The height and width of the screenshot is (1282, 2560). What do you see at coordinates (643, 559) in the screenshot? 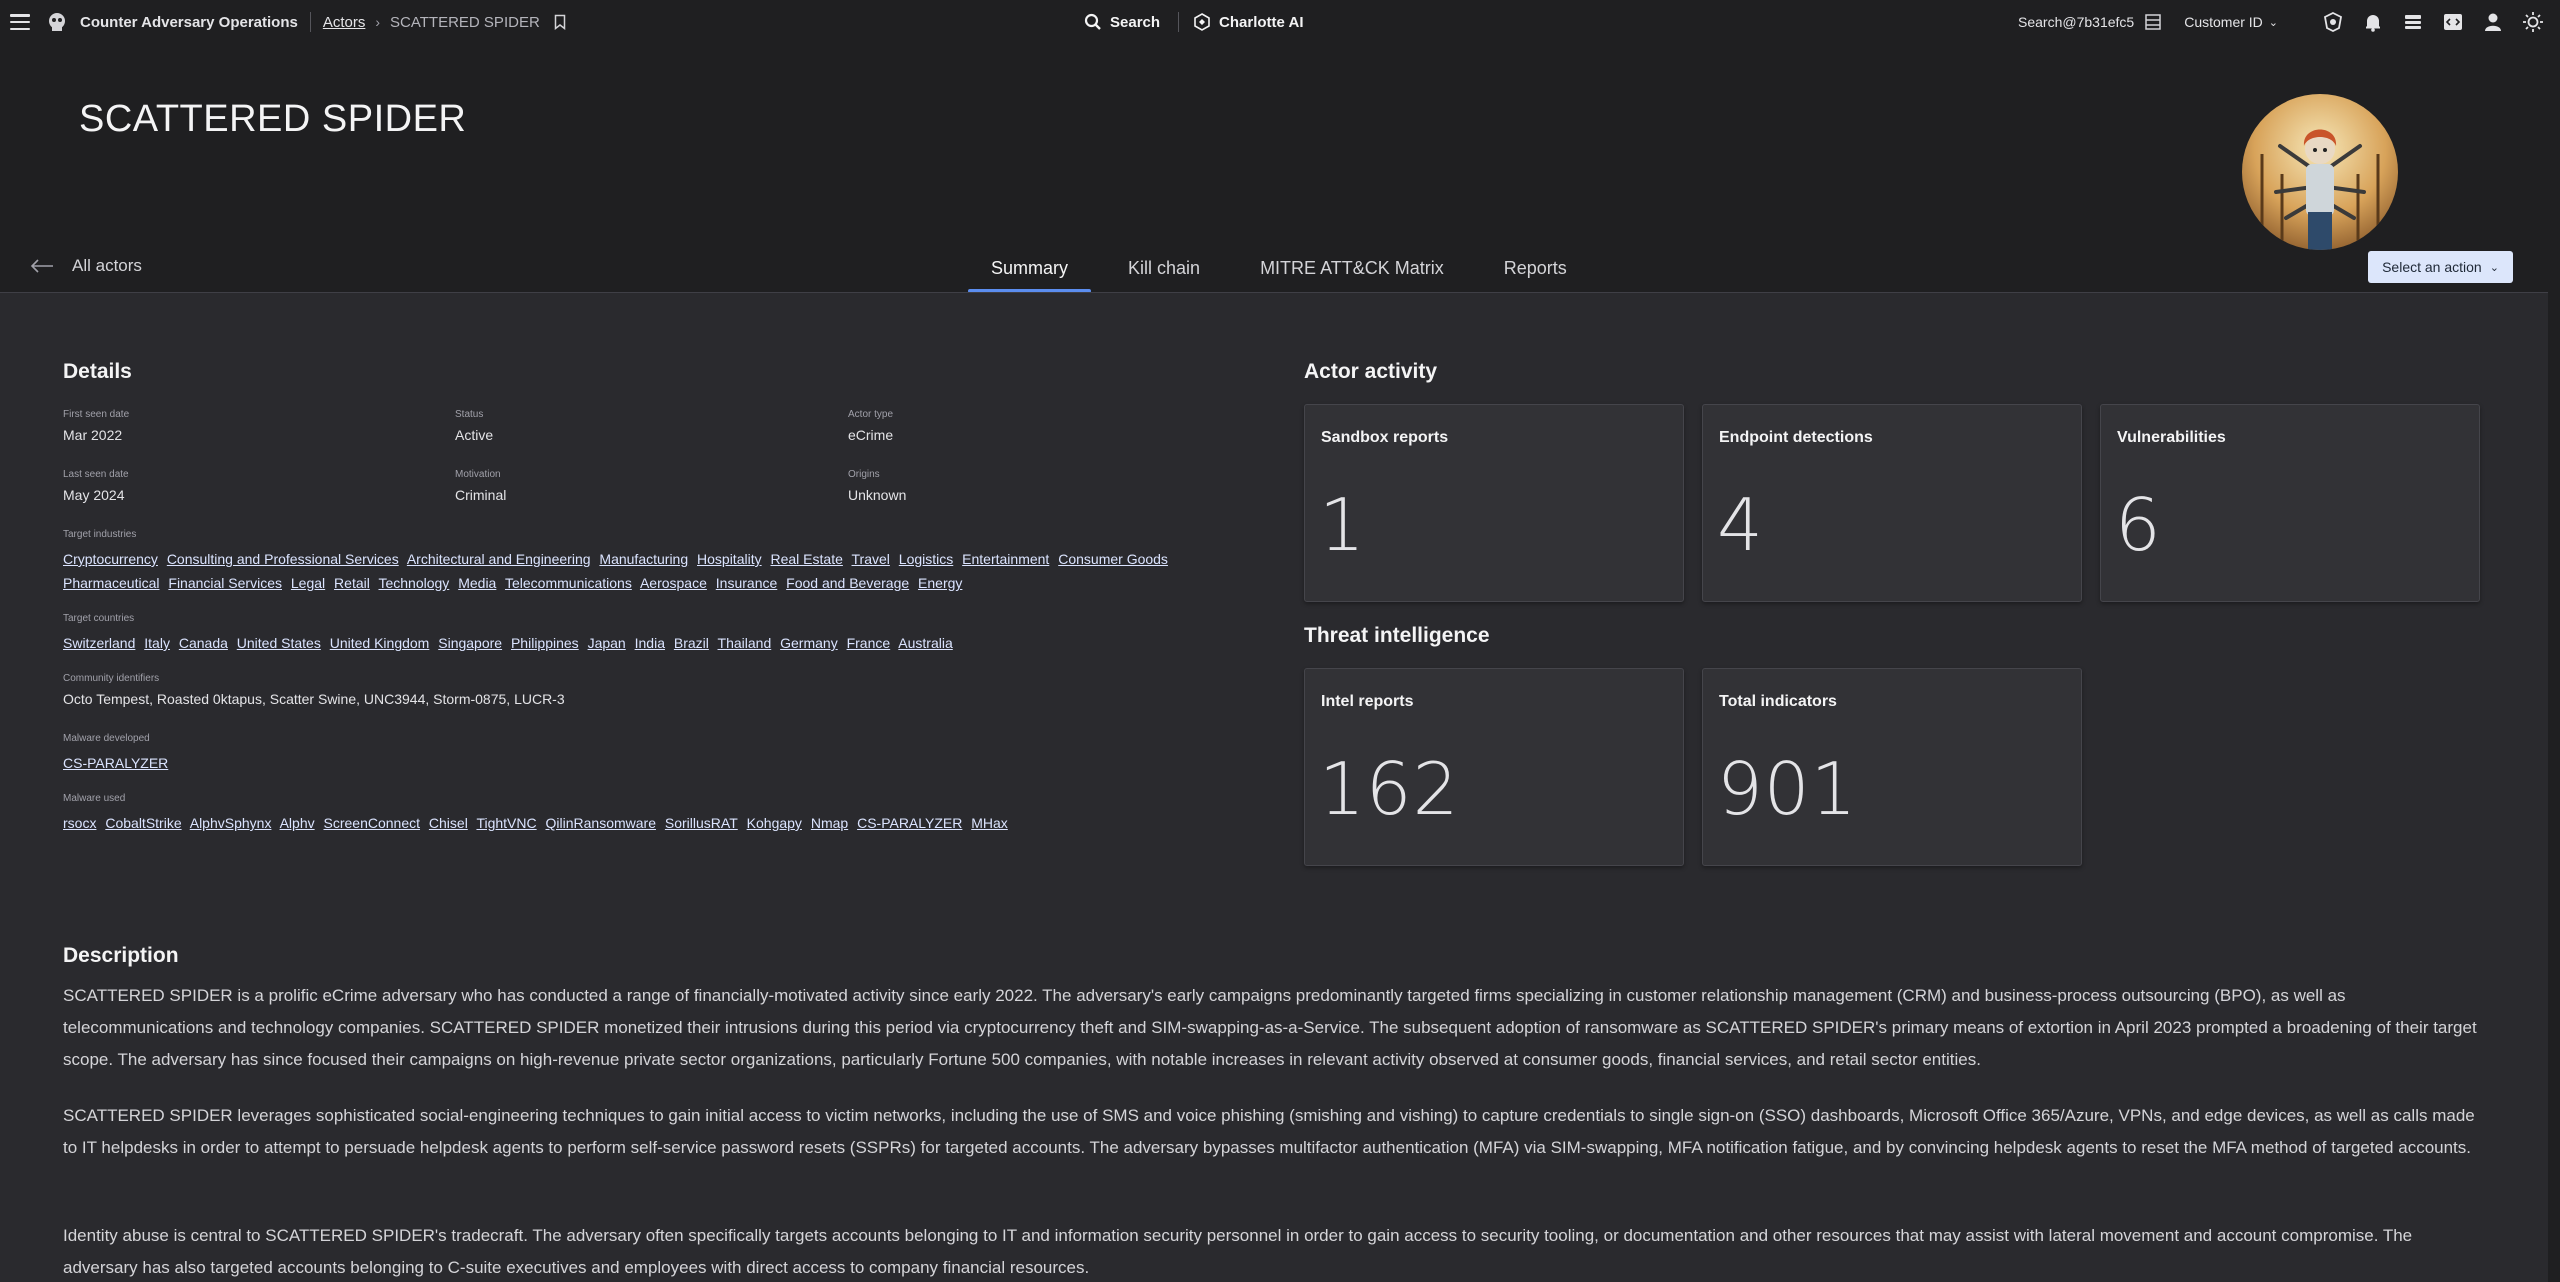
I see `industry-link: Manufacturing` at bounding box center [643, 559].